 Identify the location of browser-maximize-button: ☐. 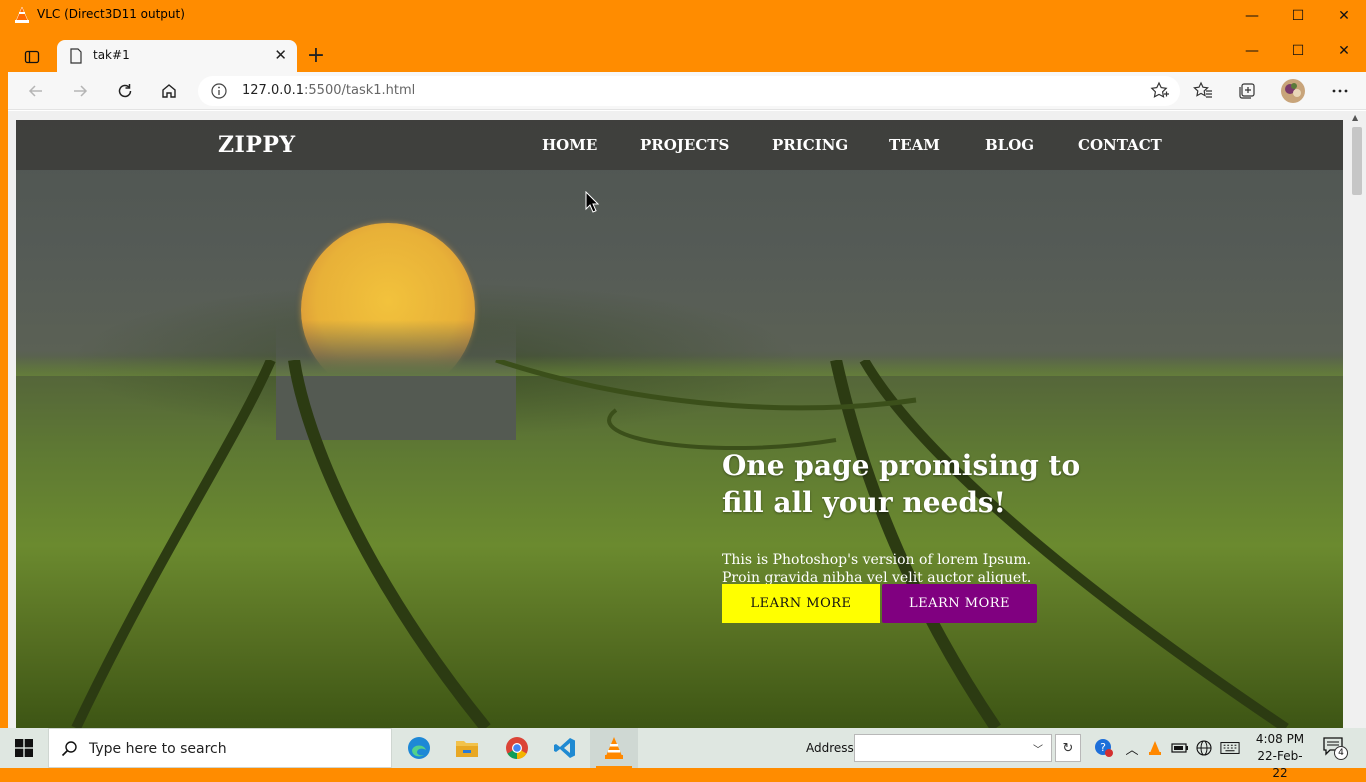
(1298, 51).